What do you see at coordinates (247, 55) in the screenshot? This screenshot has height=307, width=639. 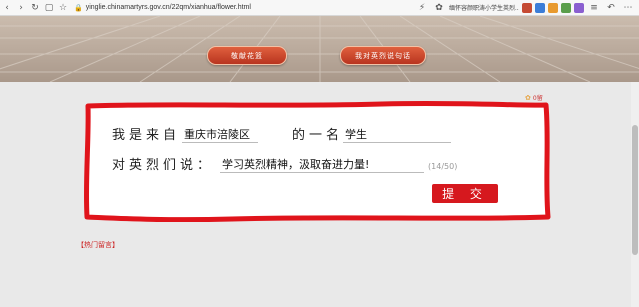 I see `offer-flowers-button: 敬献花篮` at bounding box center [247, 55].